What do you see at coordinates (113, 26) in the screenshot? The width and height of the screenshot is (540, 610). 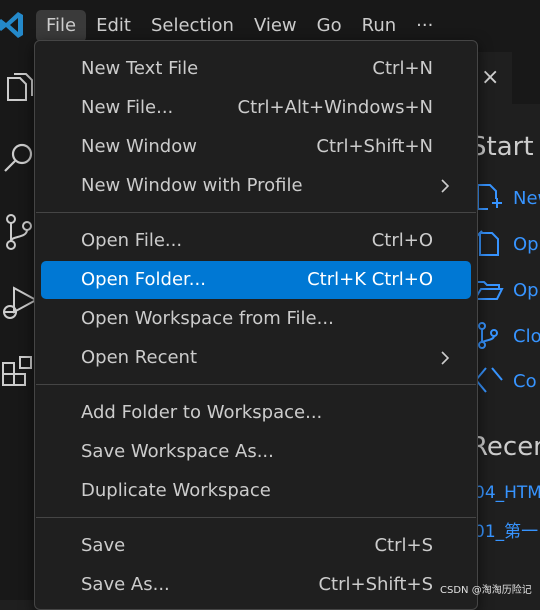 I see `menu-edit: Edit` at bounding box center [113, 26].